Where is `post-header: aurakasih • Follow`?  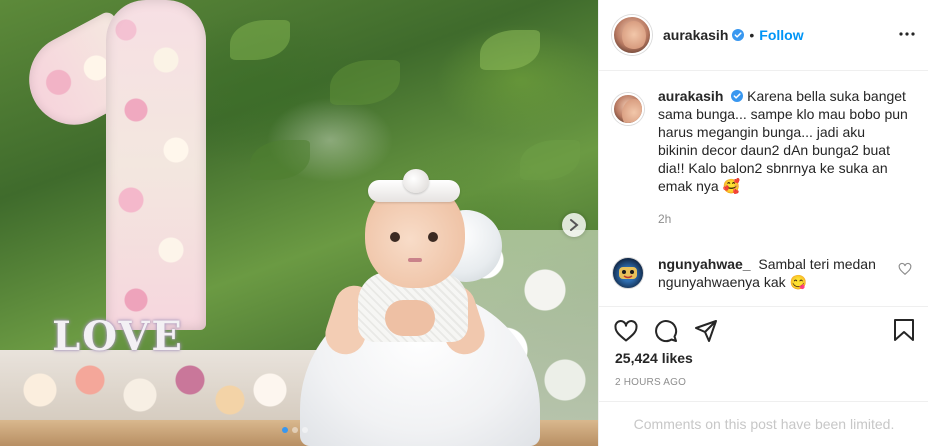
post-header: aurakasih • Follow is located at coordinates (763, 35).